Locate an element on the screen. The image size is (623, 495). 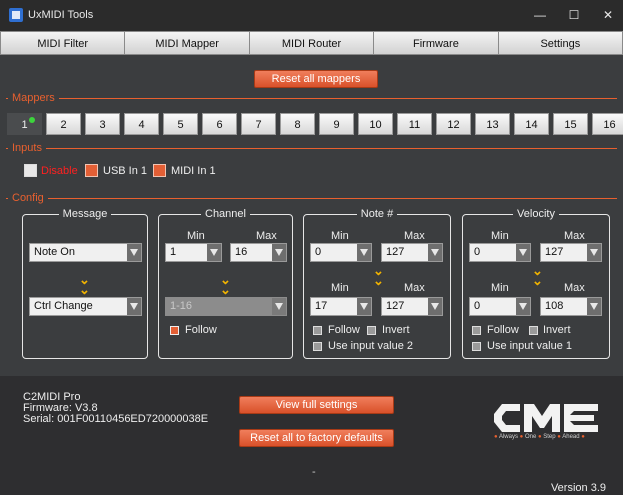
note-follow-checkbox is located at coordinates (317, 330).